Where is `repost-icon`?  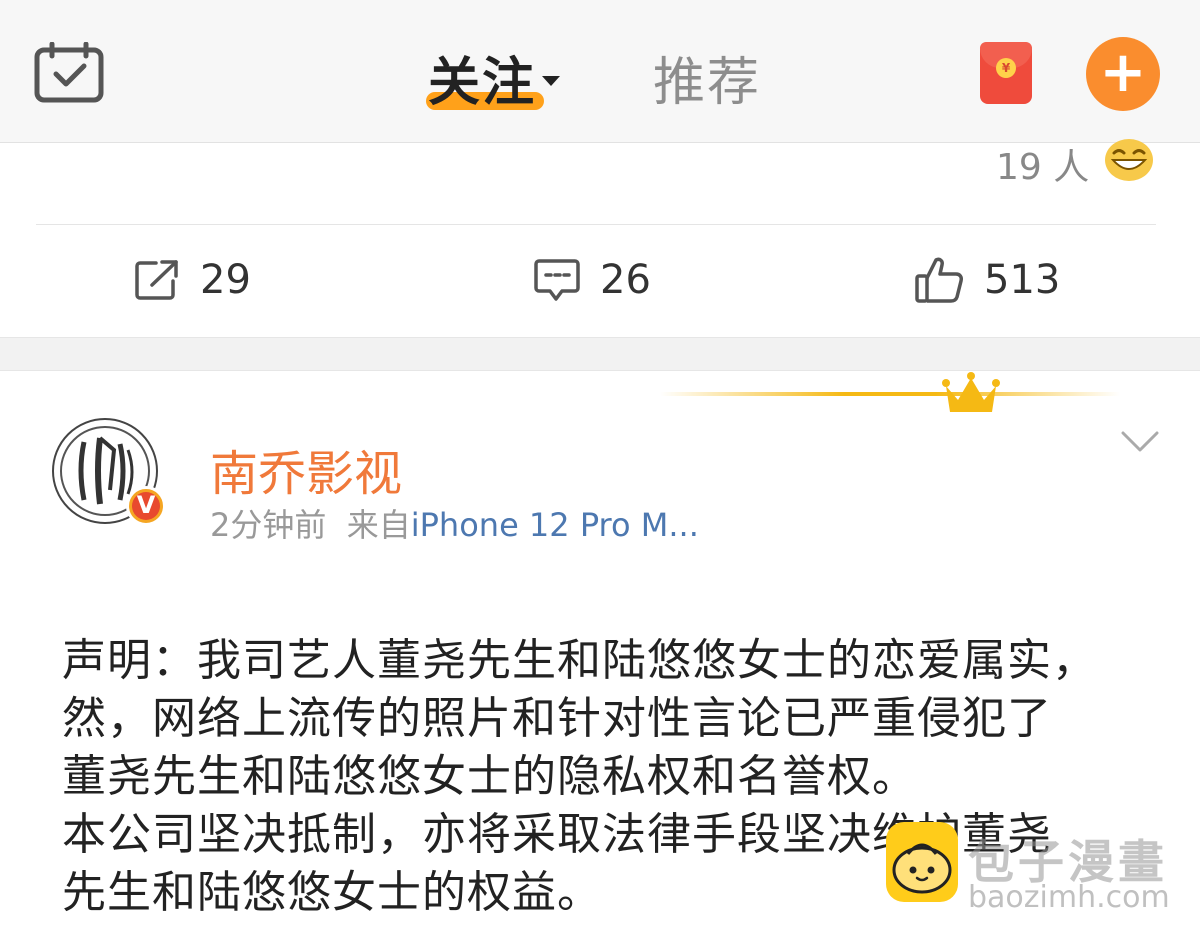 repost-icon is located at coordinates (156, 280).